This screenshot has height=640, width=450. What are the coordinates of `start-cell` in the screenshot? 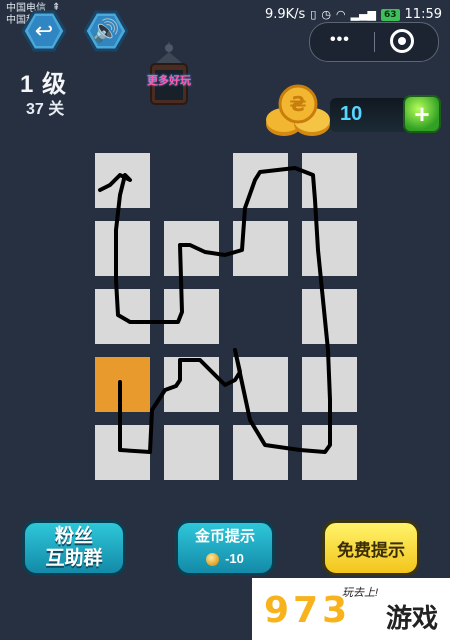 It's located at (122, 384).